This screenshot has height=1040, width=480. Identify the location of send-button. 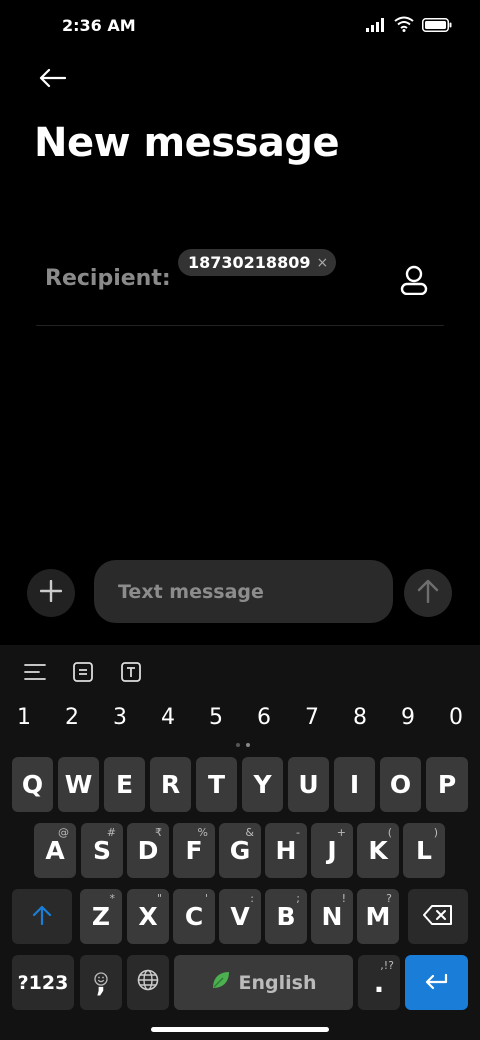
(428, 593).